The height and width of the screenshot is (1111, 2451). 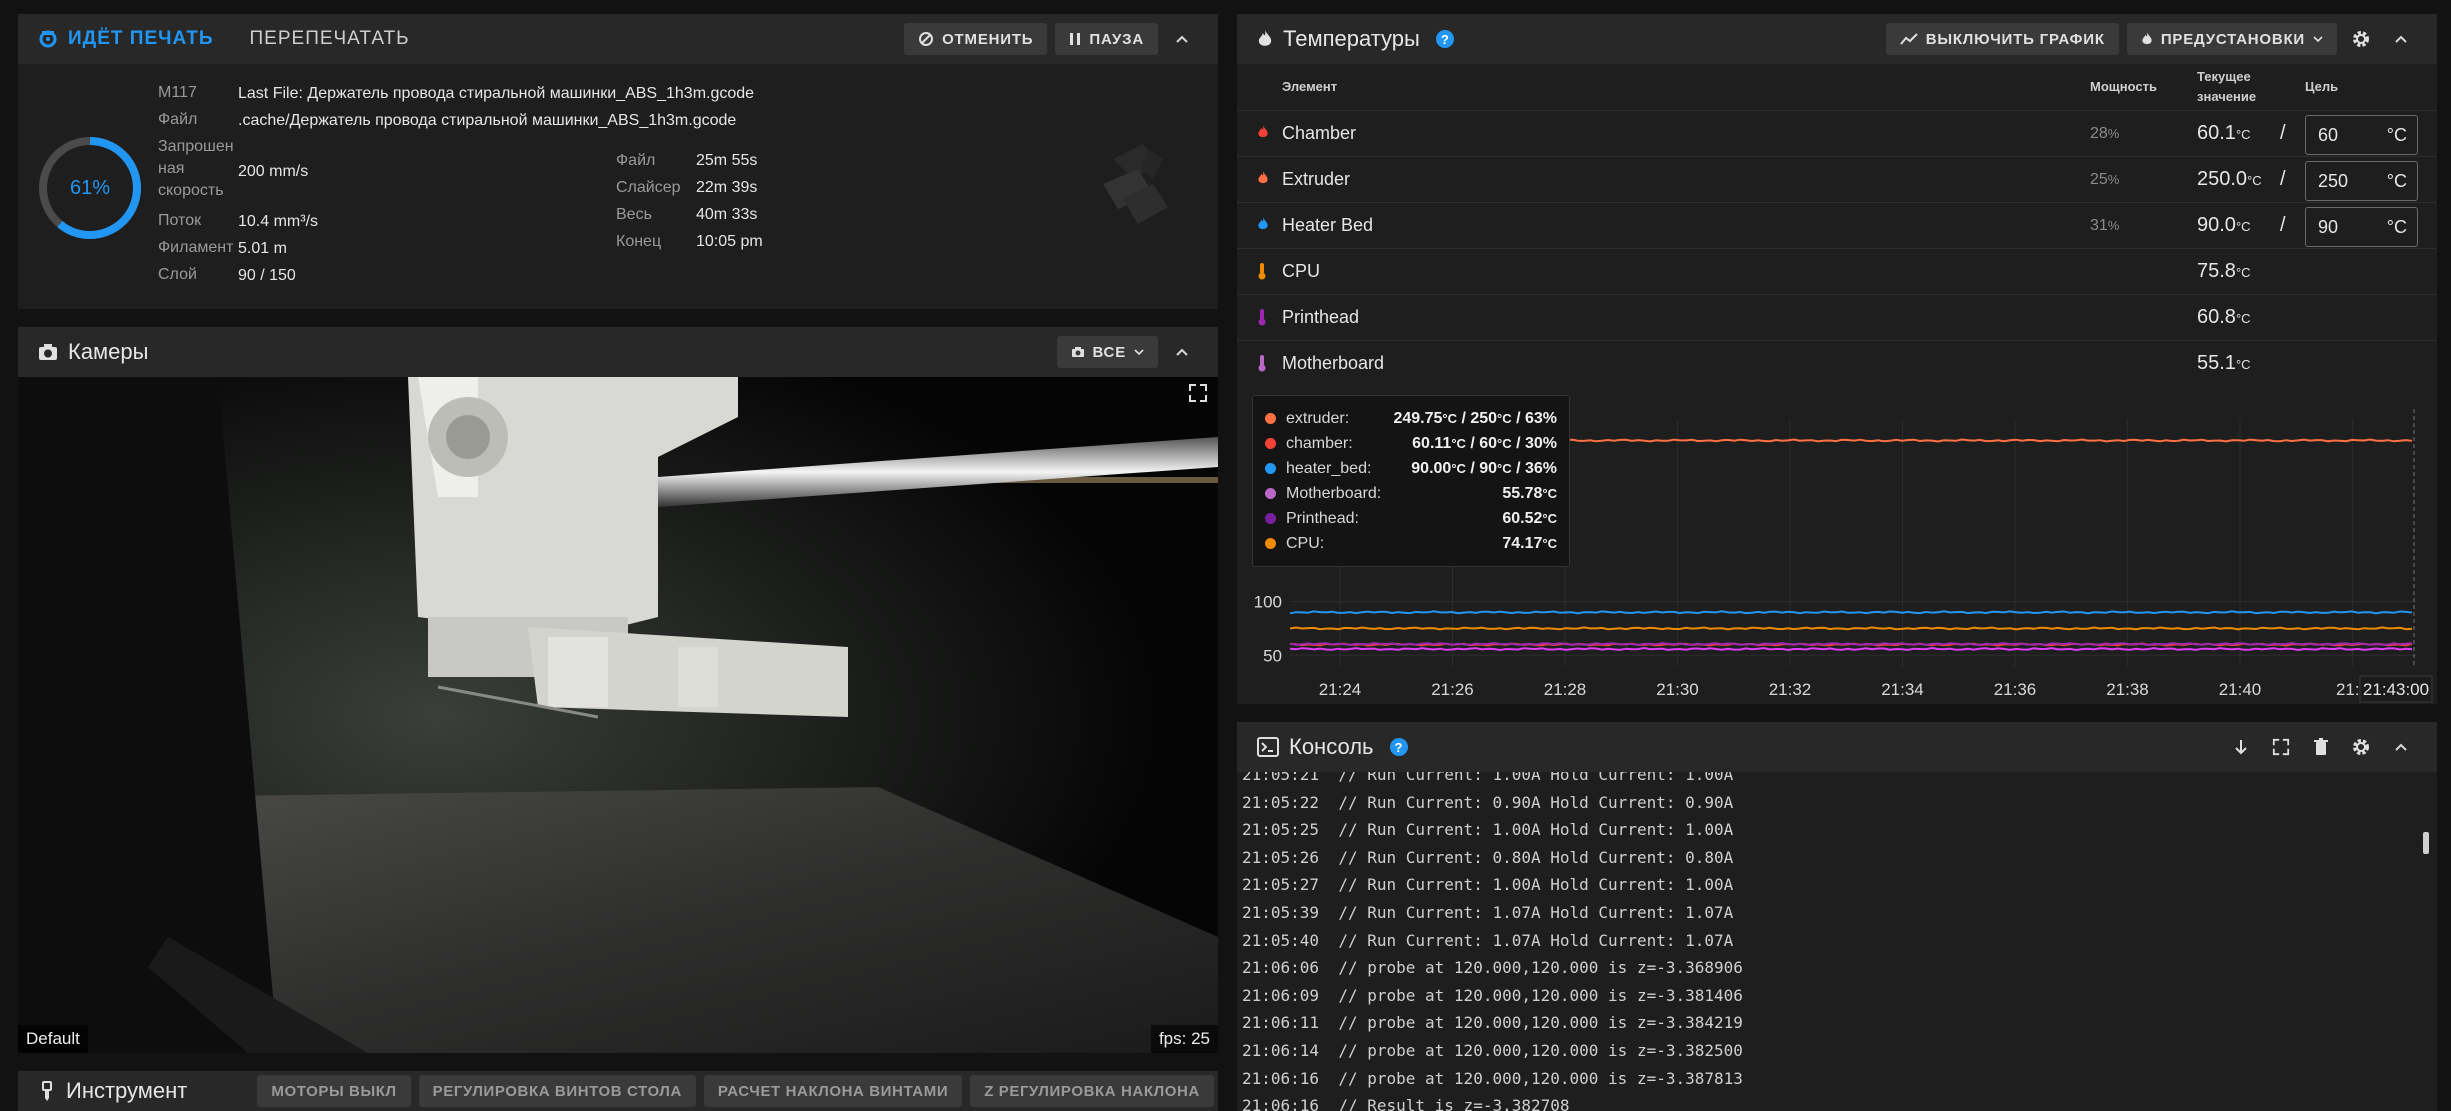 What do you see at coordinates (1281, 940) in the screenshot?
I see `console-time: 21:05:40` at bounding box center [1281, 940].